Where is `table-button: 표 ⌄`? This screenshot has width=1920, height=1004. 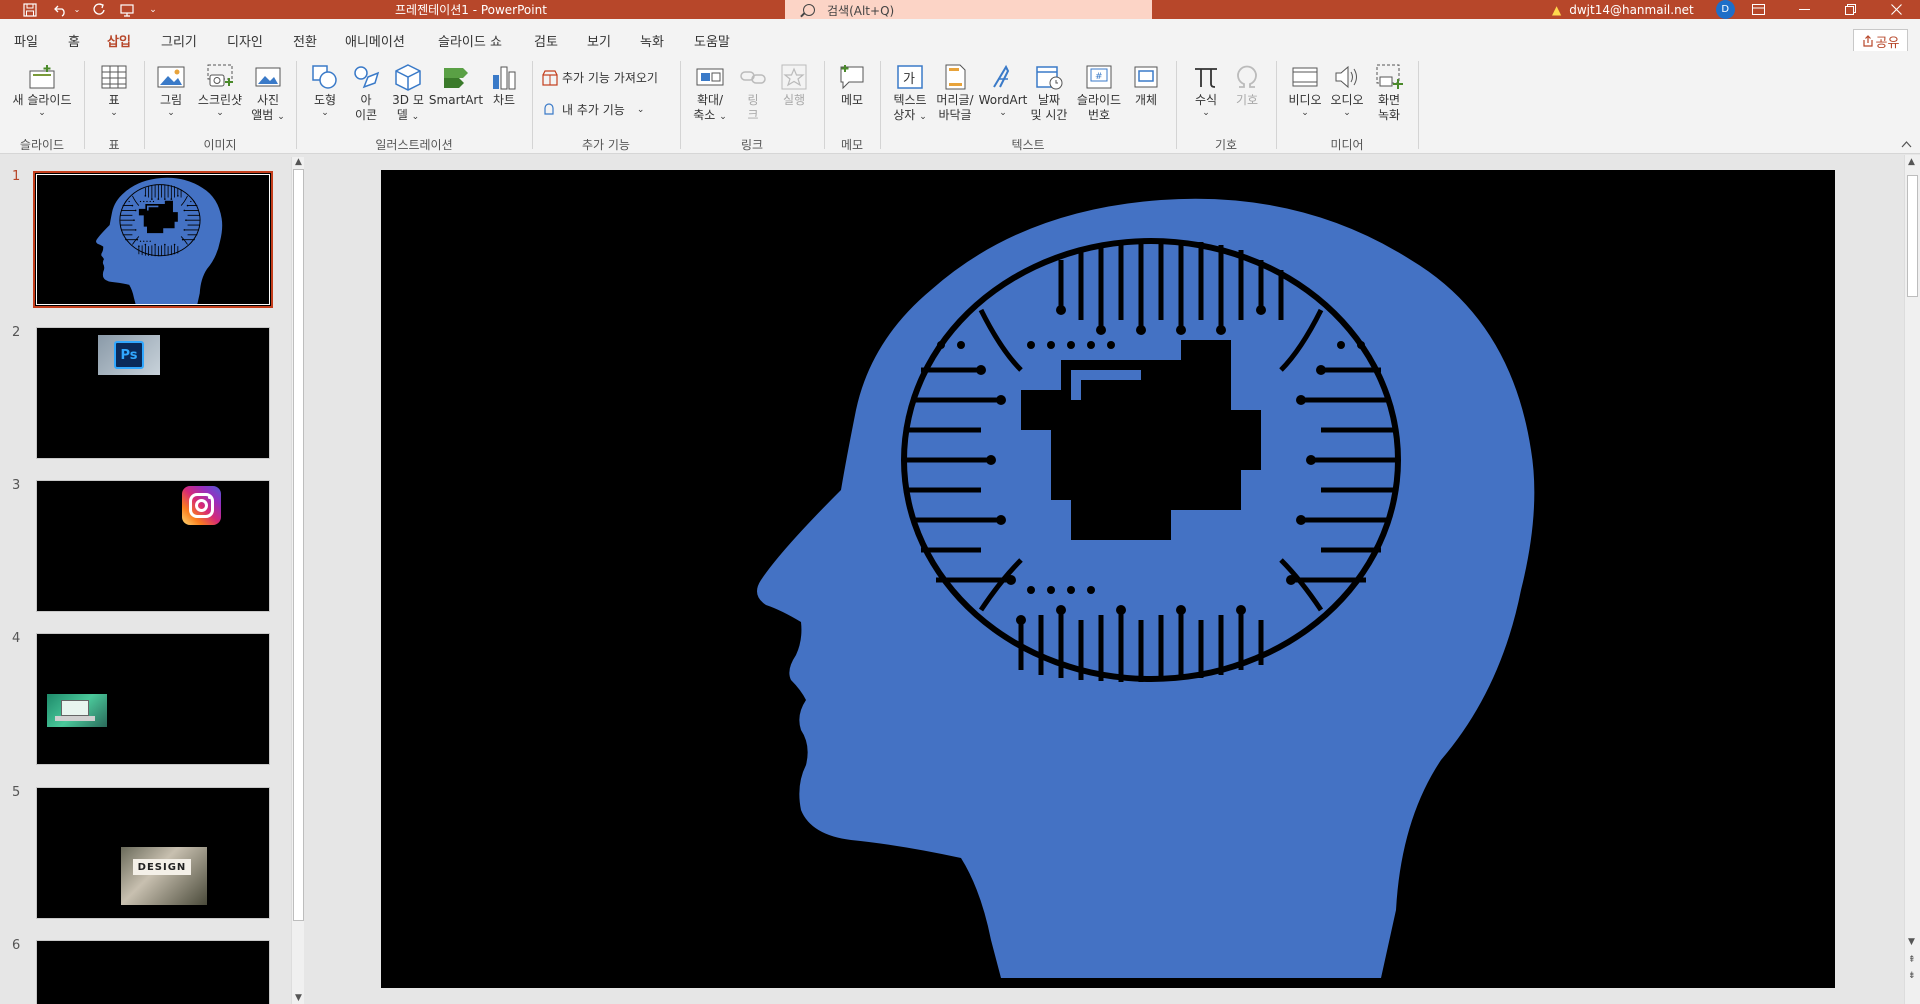 table-button: 표 ⌄ is located at coordinates (114, 90).